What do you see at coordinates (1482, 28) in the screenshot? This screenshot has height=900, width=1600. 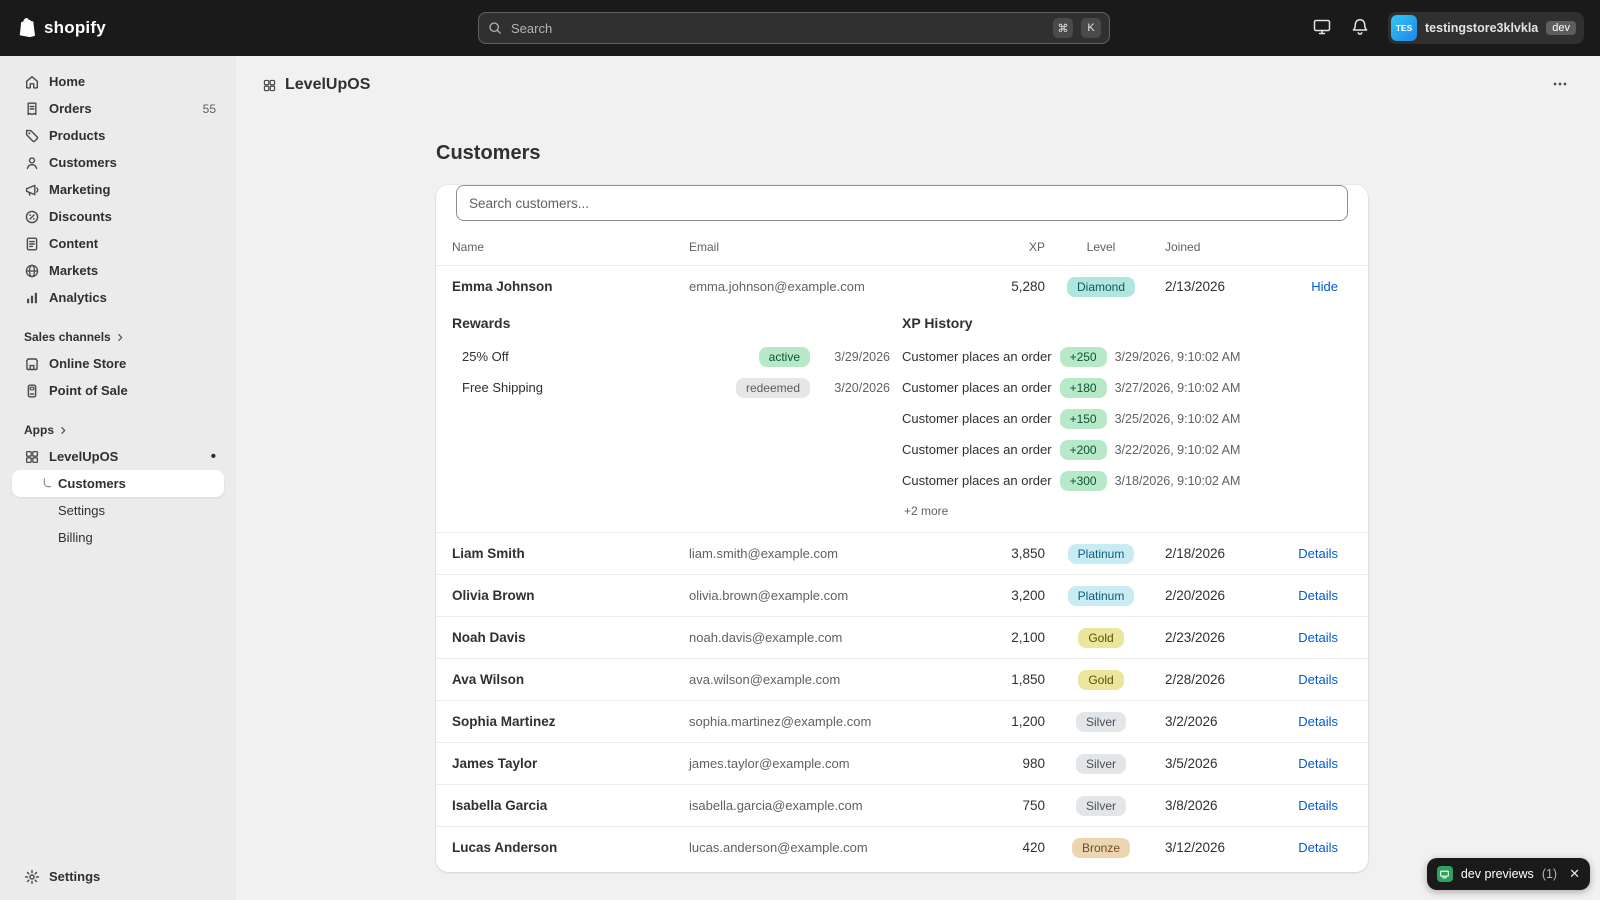 I see `store-name: testingstore3klvkla` at bounding box center [1482, 28].